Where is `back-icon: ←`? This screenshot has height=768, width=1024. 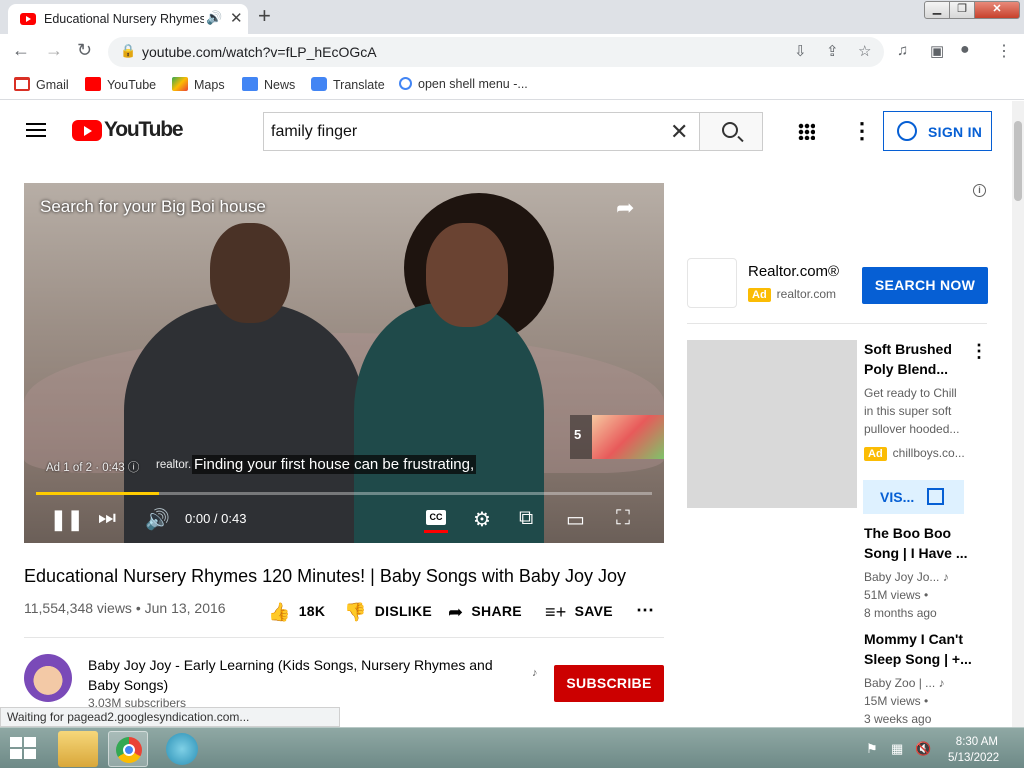
back-icon: ← is located at coordinates (21, 50).